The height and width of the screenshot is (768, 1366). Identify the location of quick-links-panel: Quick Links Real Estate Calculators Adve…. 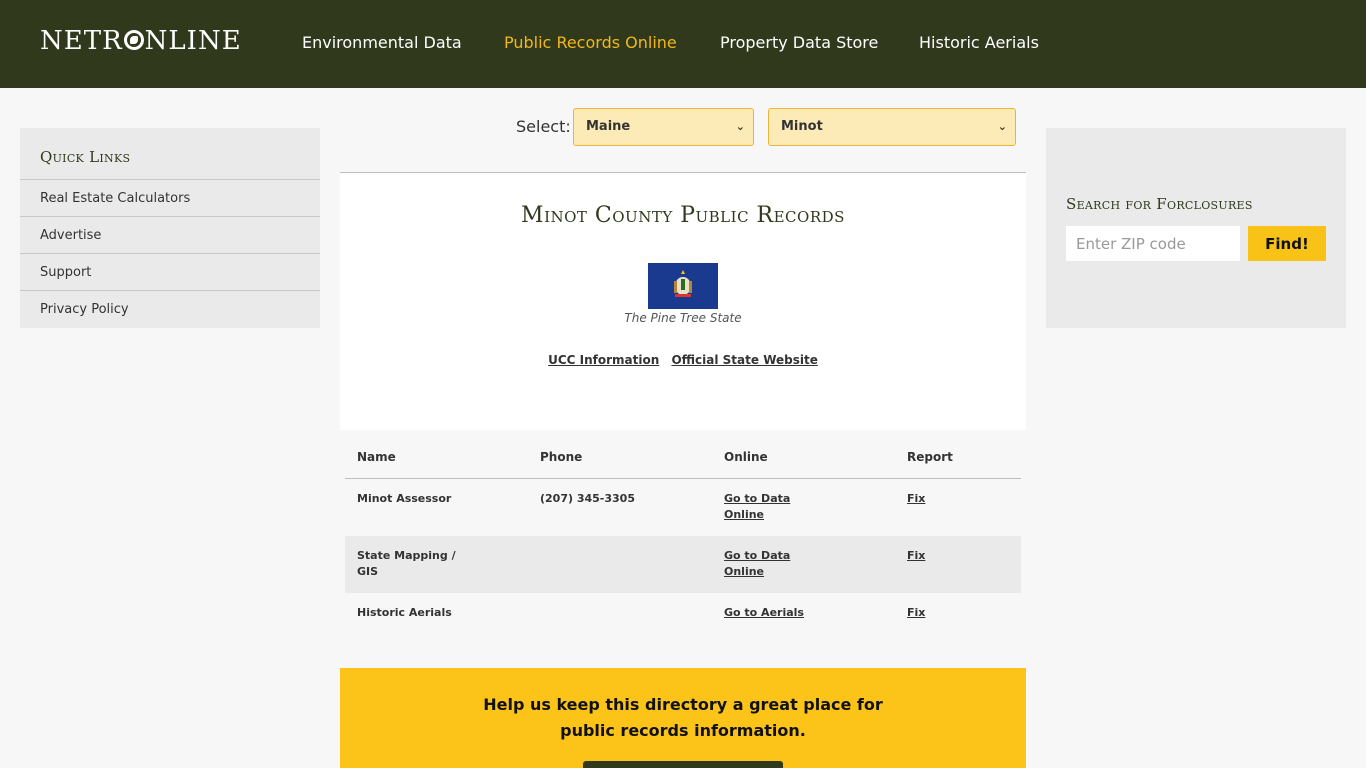
(170, 228).